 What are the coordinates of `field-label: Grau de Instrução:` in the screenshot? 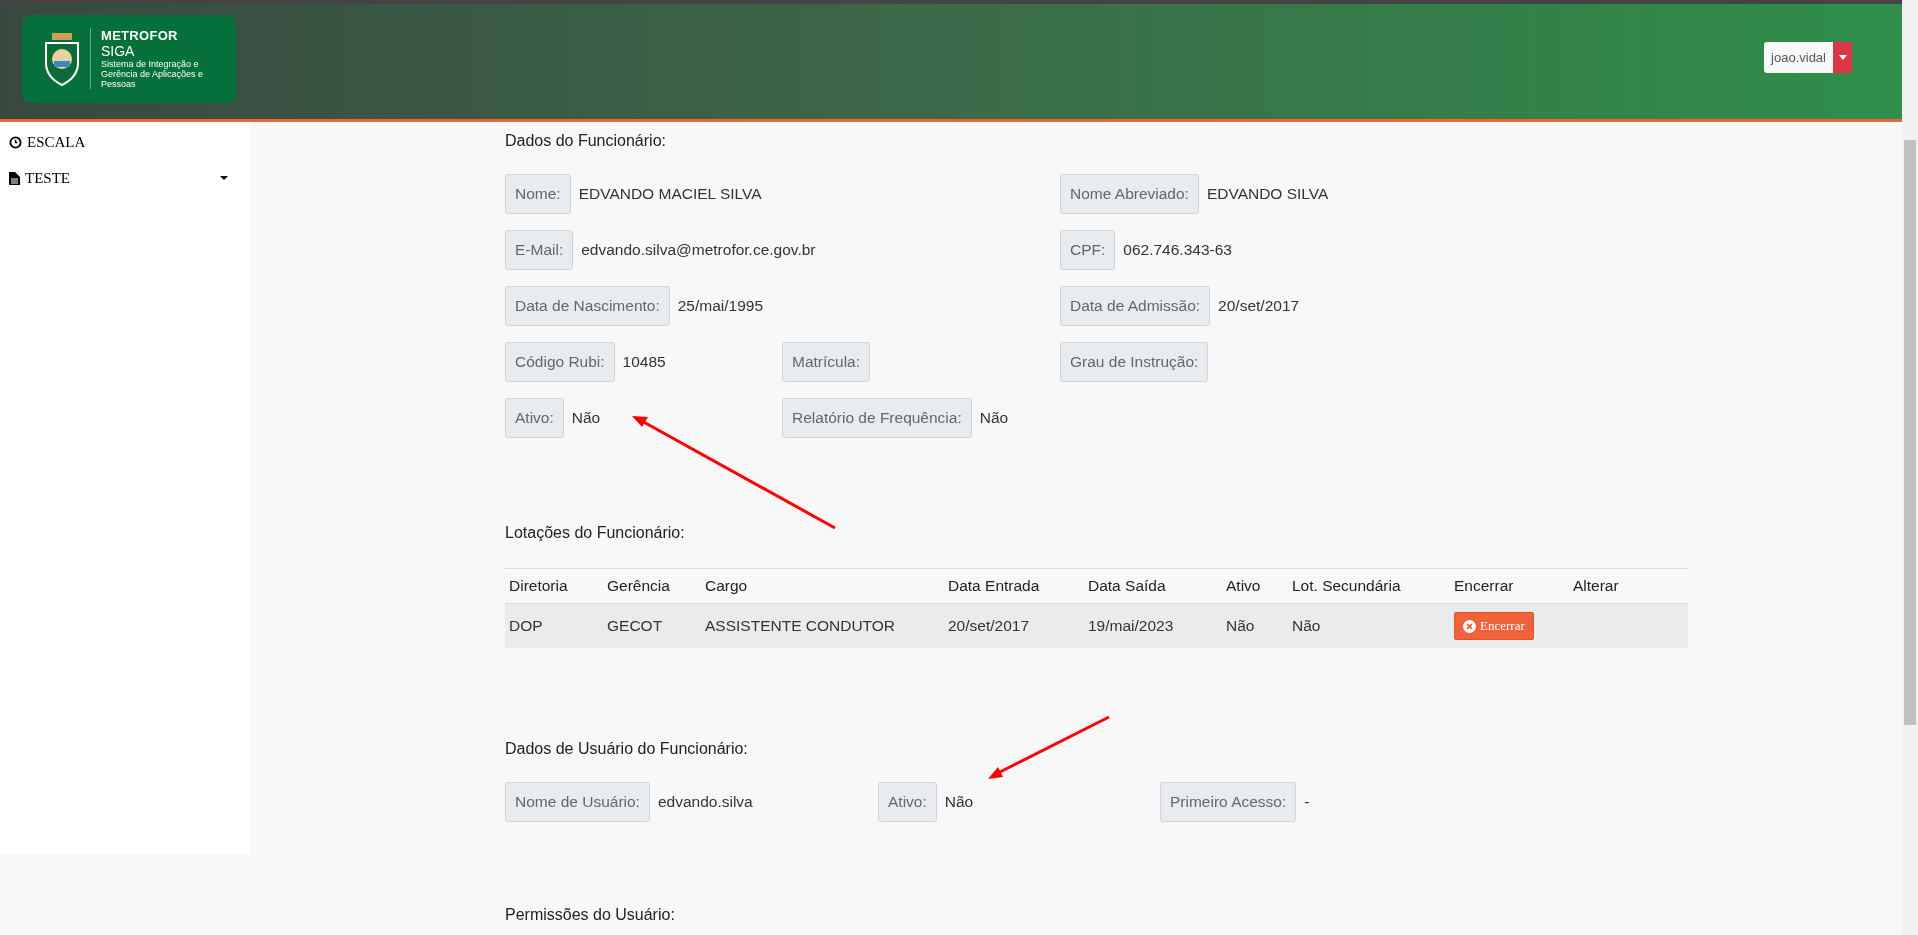 It's located at (1134, 362).